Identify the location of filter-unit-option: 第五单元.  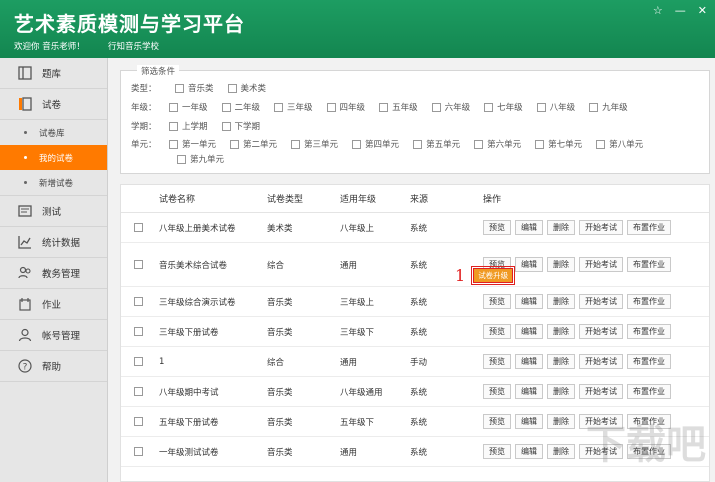
(436, 144).